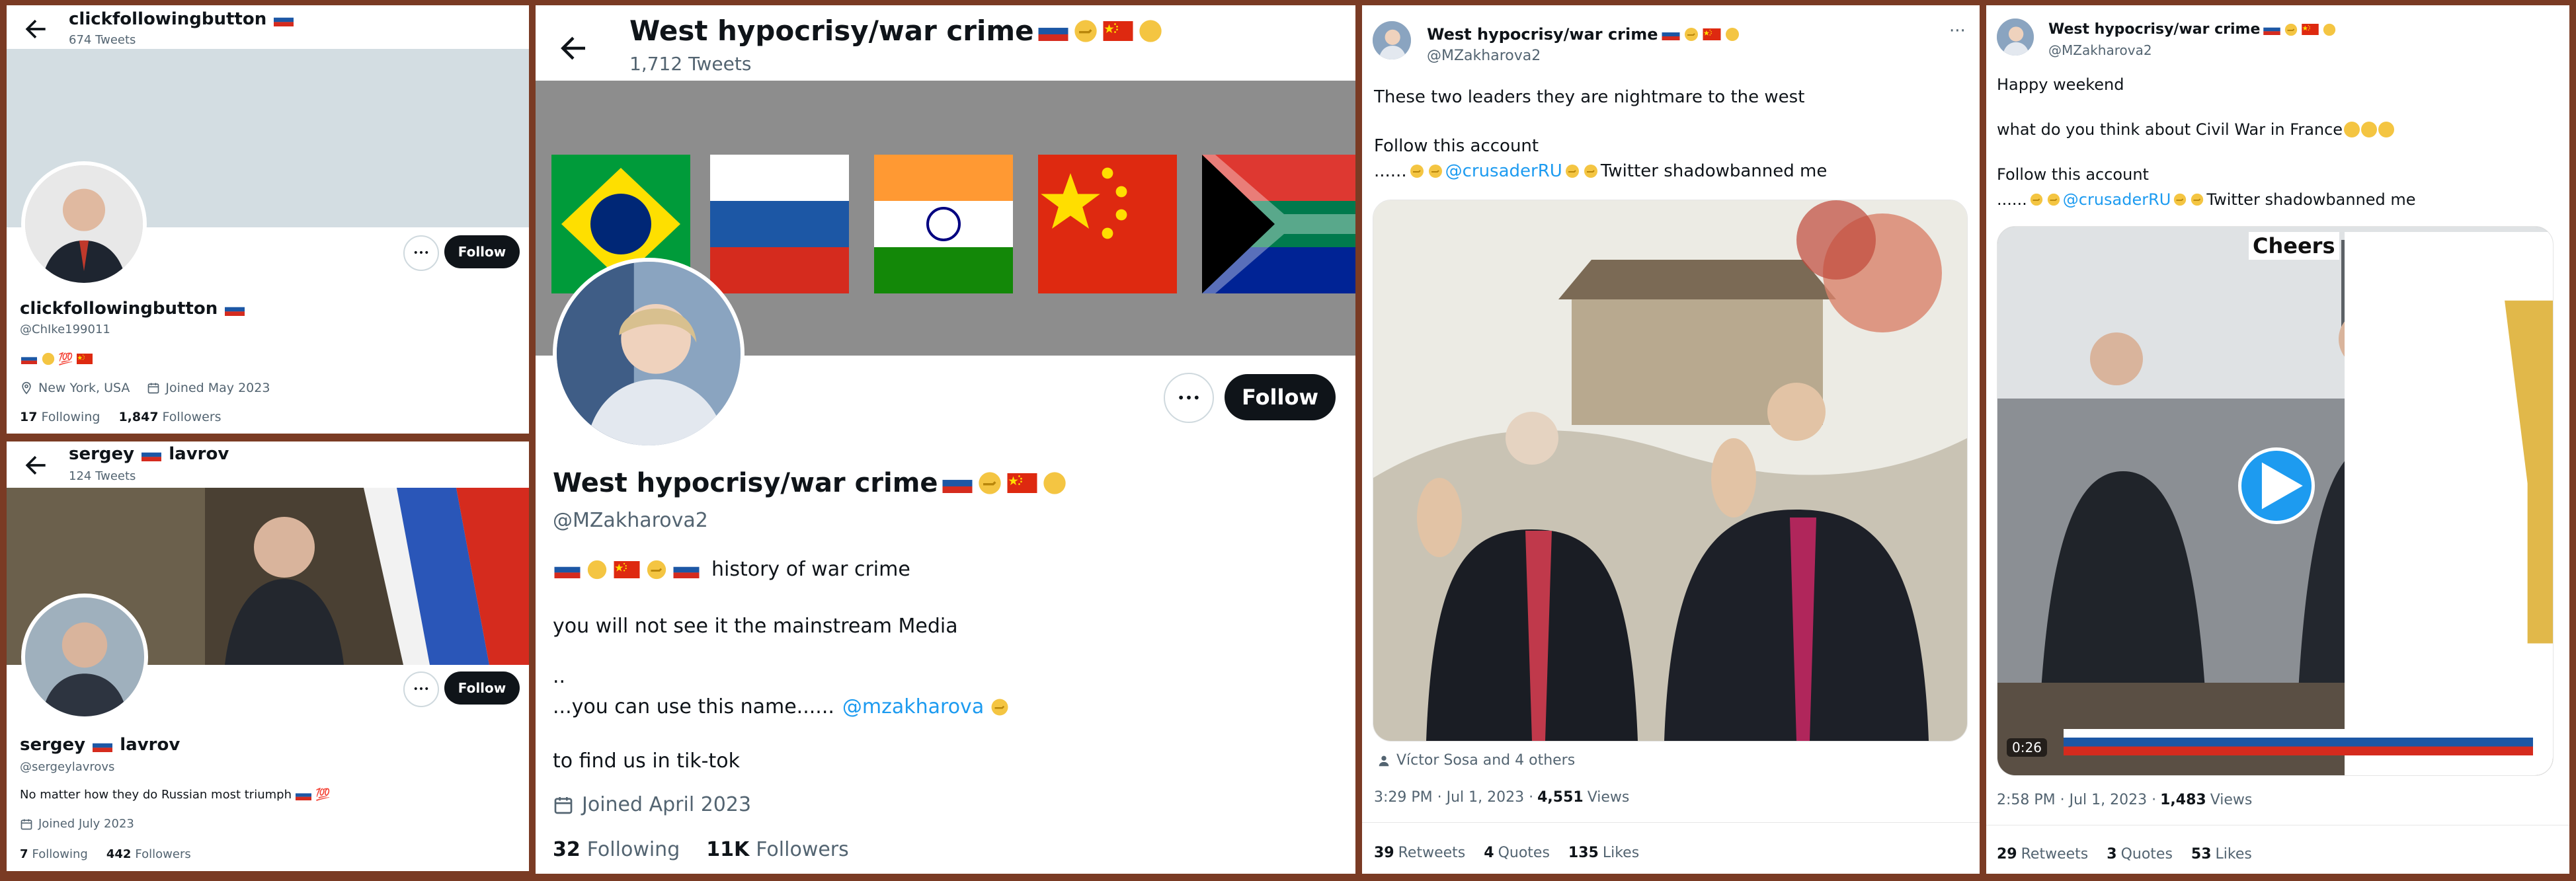 Image resolution: width=2576 pixels, height=881 pixels. I want to click on timestamp: 2:58 PM · Jul 1, 2023 ·, so click(2077, 800).